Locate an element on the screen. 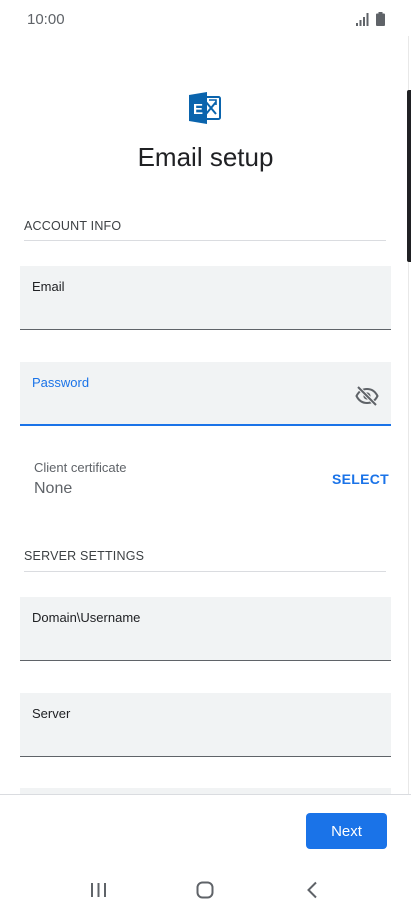 This screenshot has height=914, width=411. eye-off-icon is located at coordinates (367, 396).